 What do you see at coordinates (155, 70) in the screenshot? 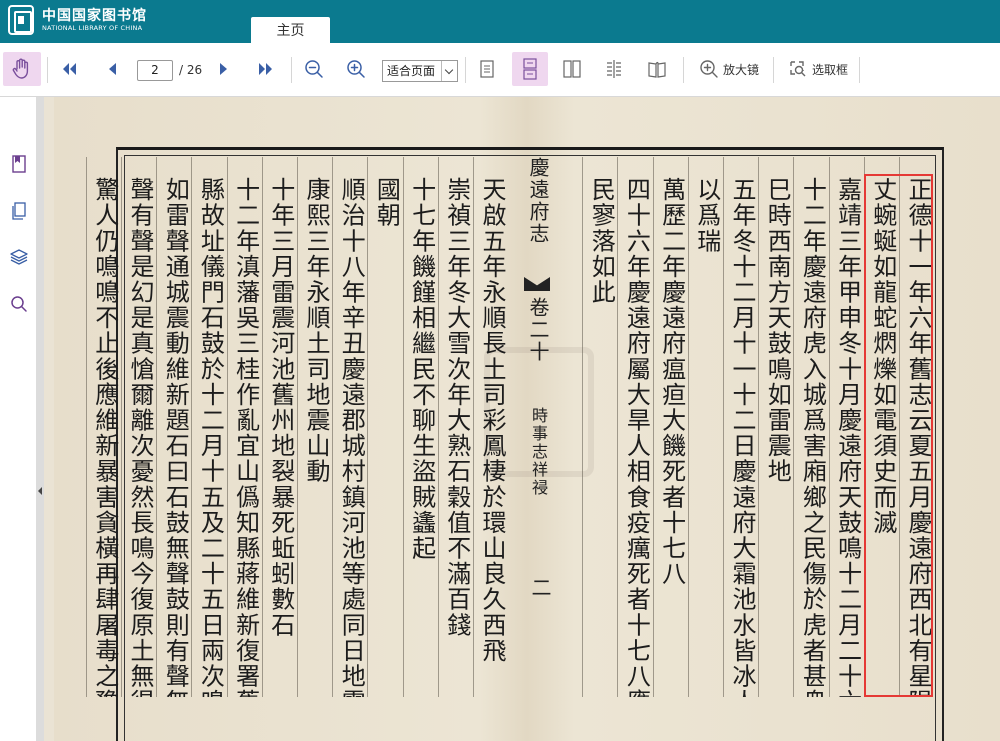
I see `page-number-input: 2` at bounding box center [155, 70].